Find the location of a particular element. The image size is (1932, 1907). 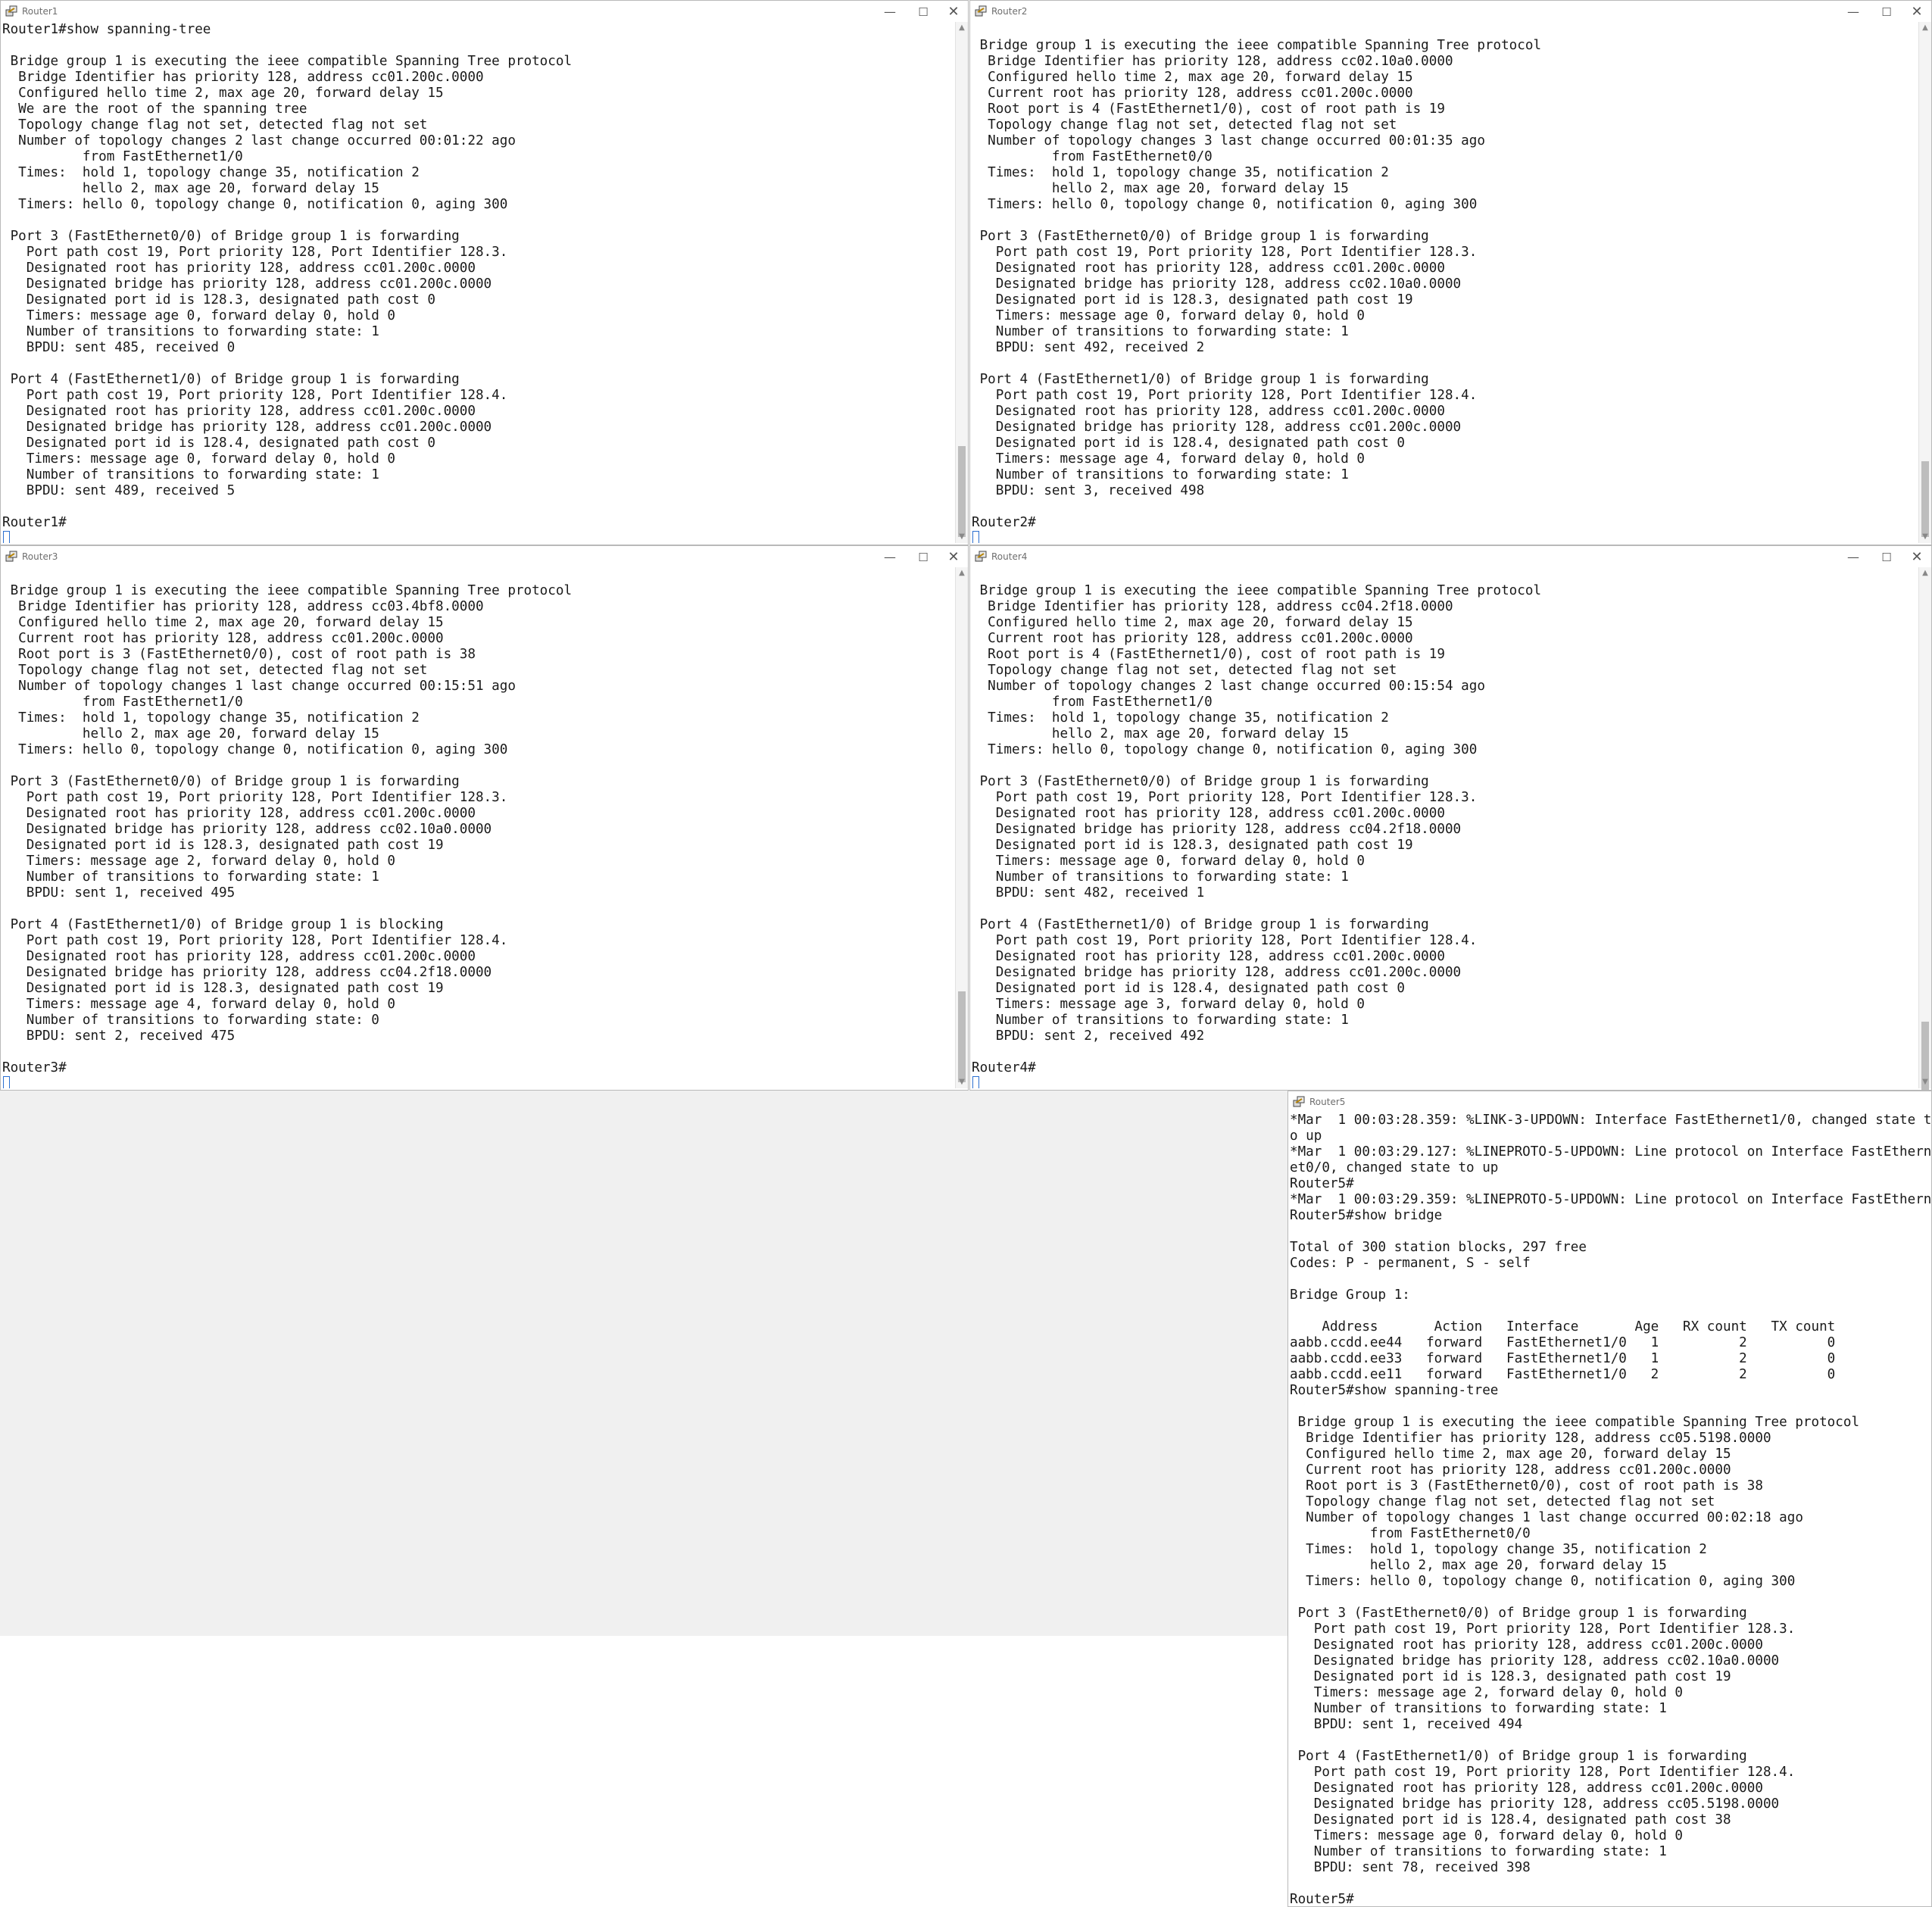

terminal-line: Bridge Group 1: is located at coordinates (1350, 1295).